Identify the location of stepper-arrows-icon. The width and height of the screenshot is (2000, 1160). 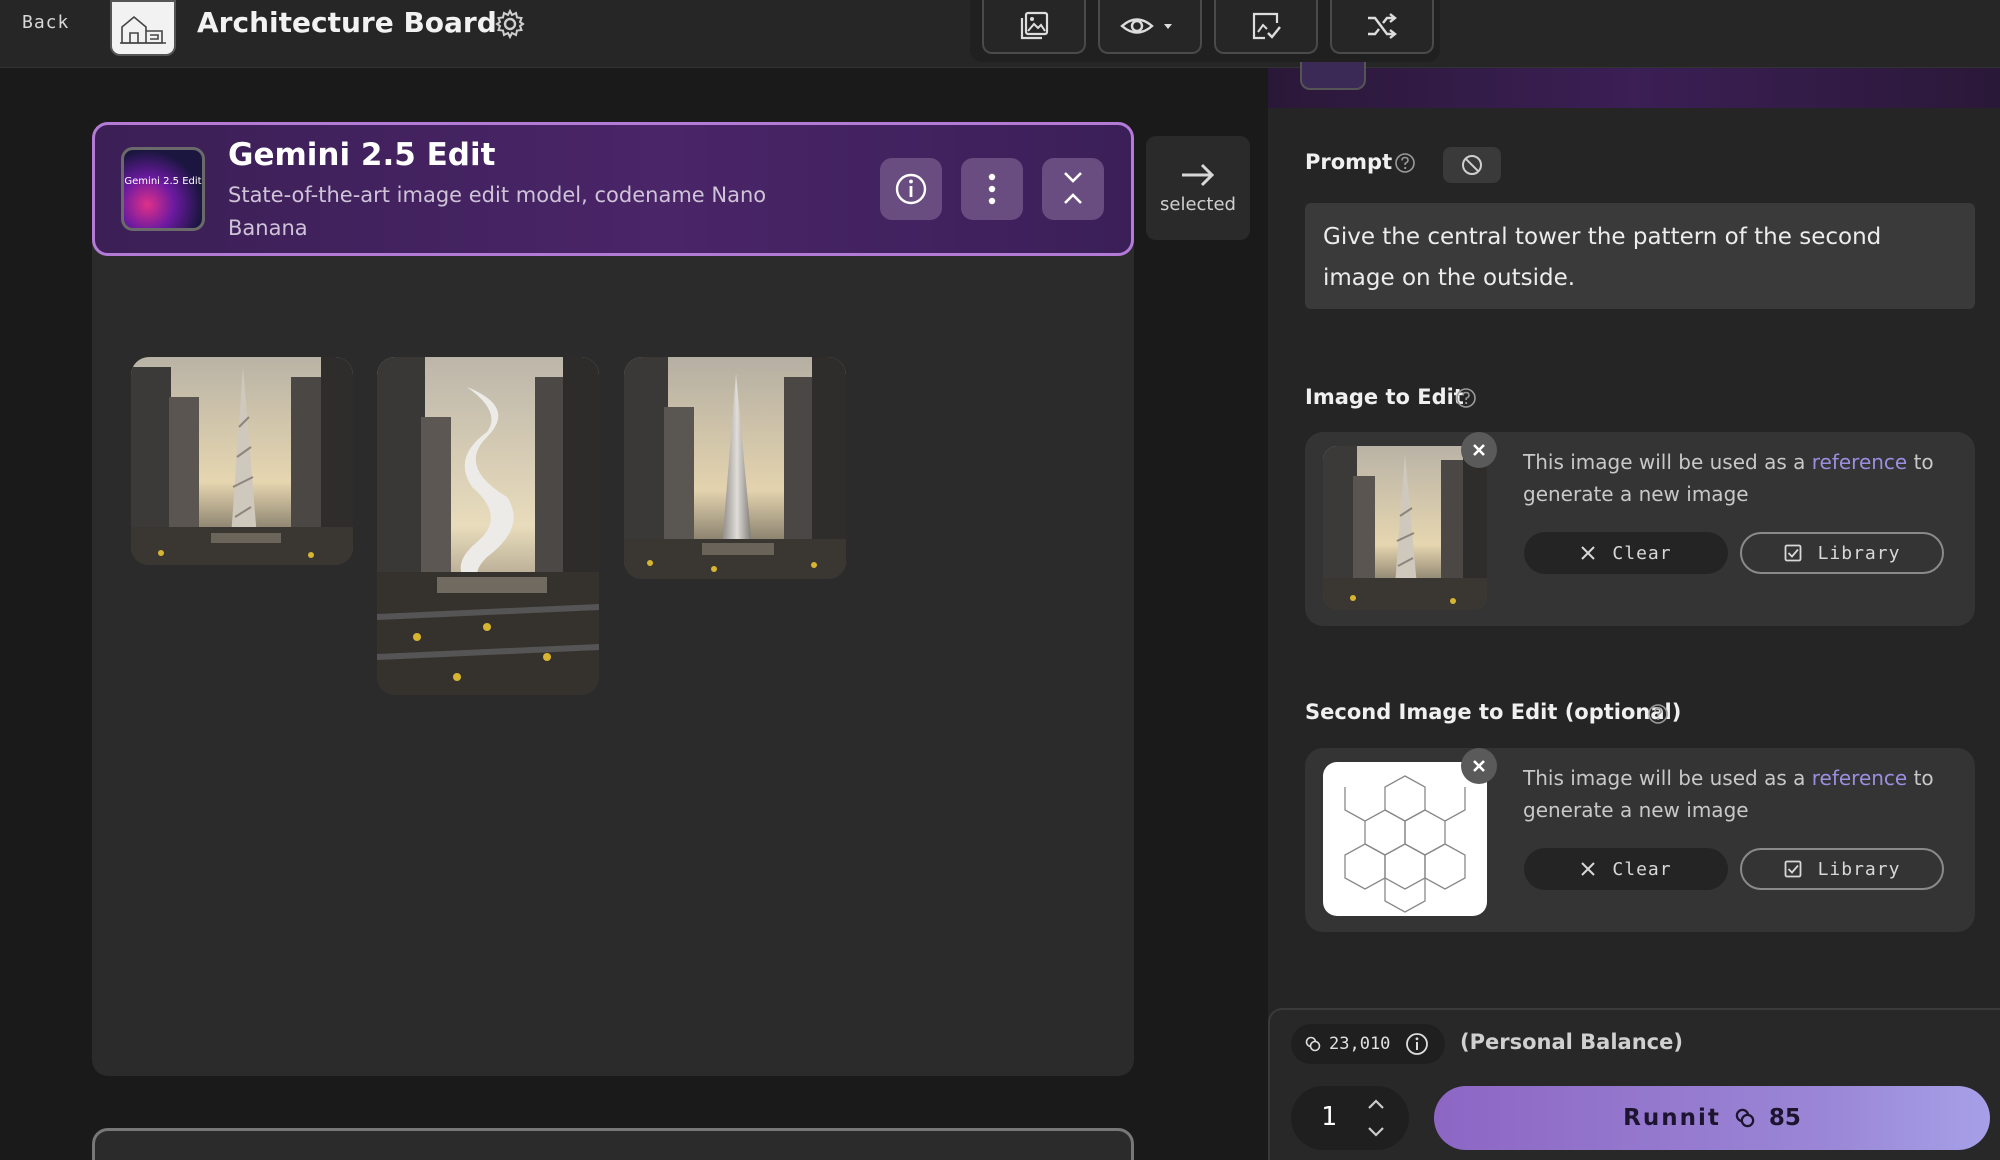
(1376, 1118).